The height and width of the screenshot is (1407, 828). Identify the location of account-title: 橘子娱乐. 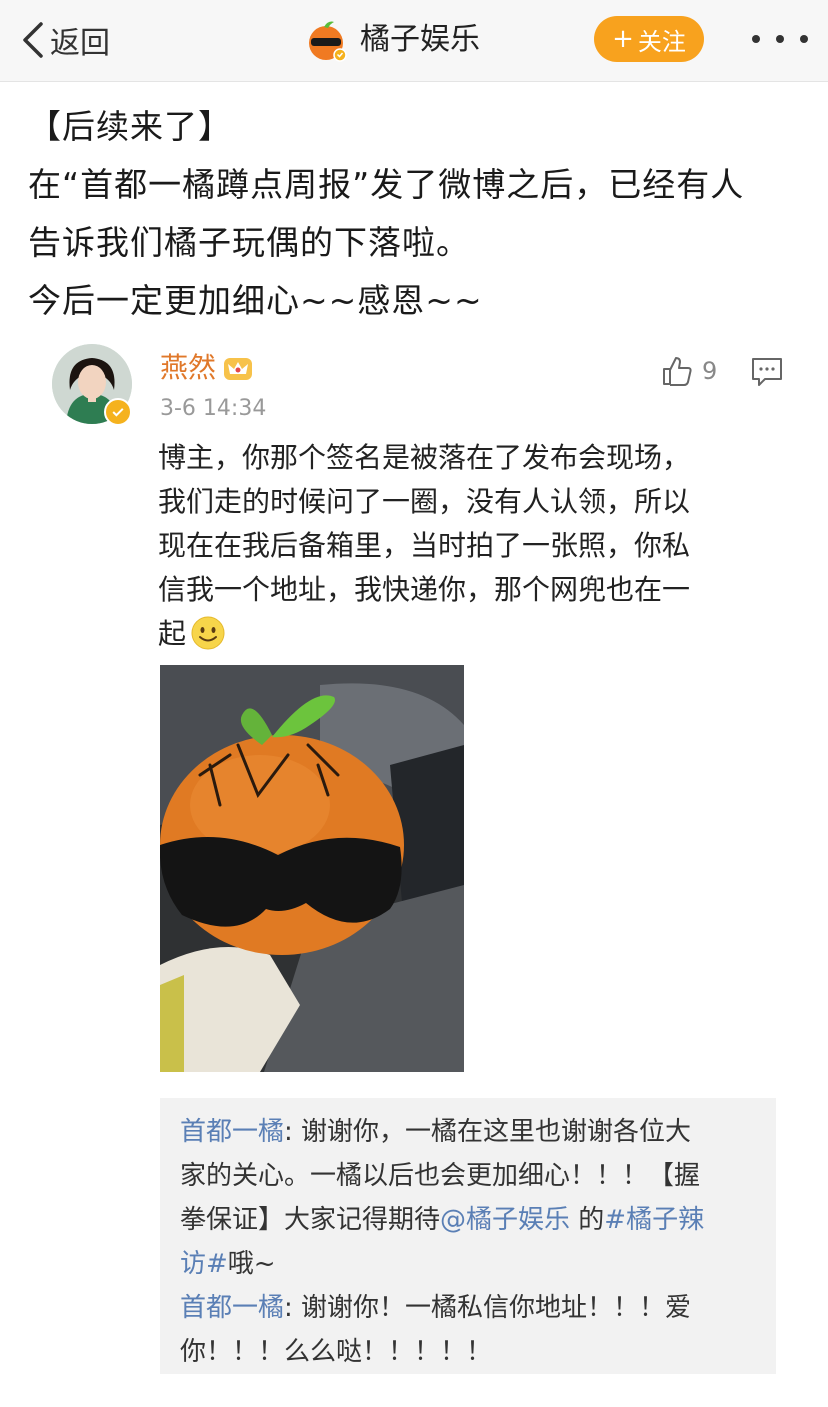
(420, 39).